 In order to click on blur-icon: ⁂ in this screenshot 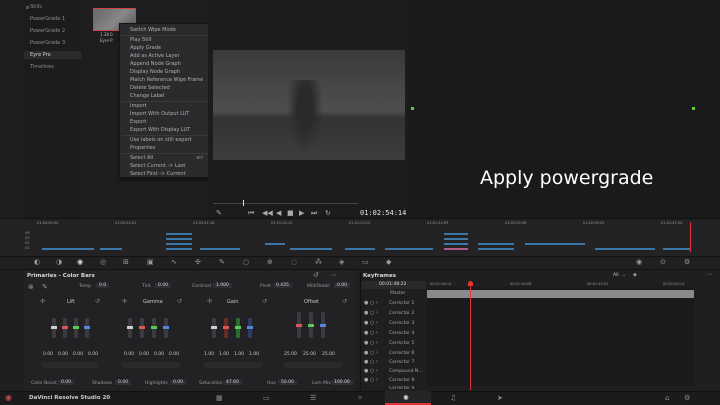, I will do `click(318, 262)`.